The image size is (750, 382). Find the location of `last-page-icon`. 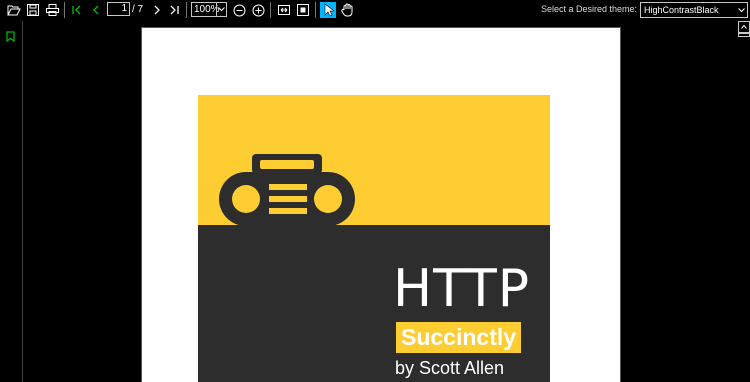

last-page-icon is located at coordinates (174, 10).